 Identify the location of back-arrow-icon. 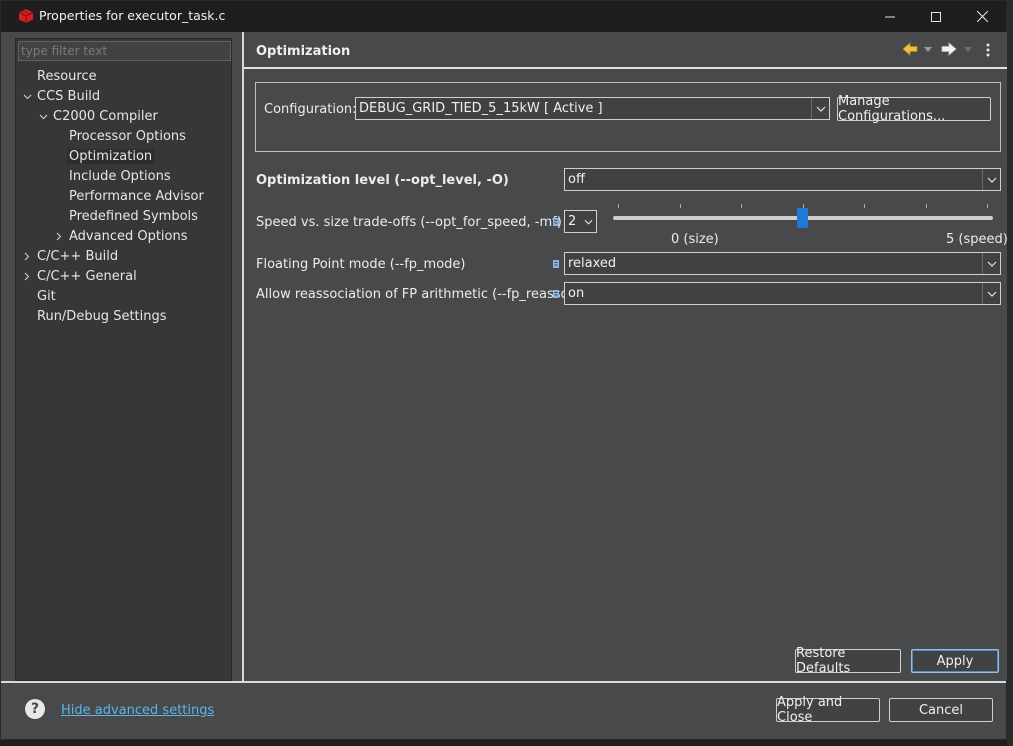
(910, 49).